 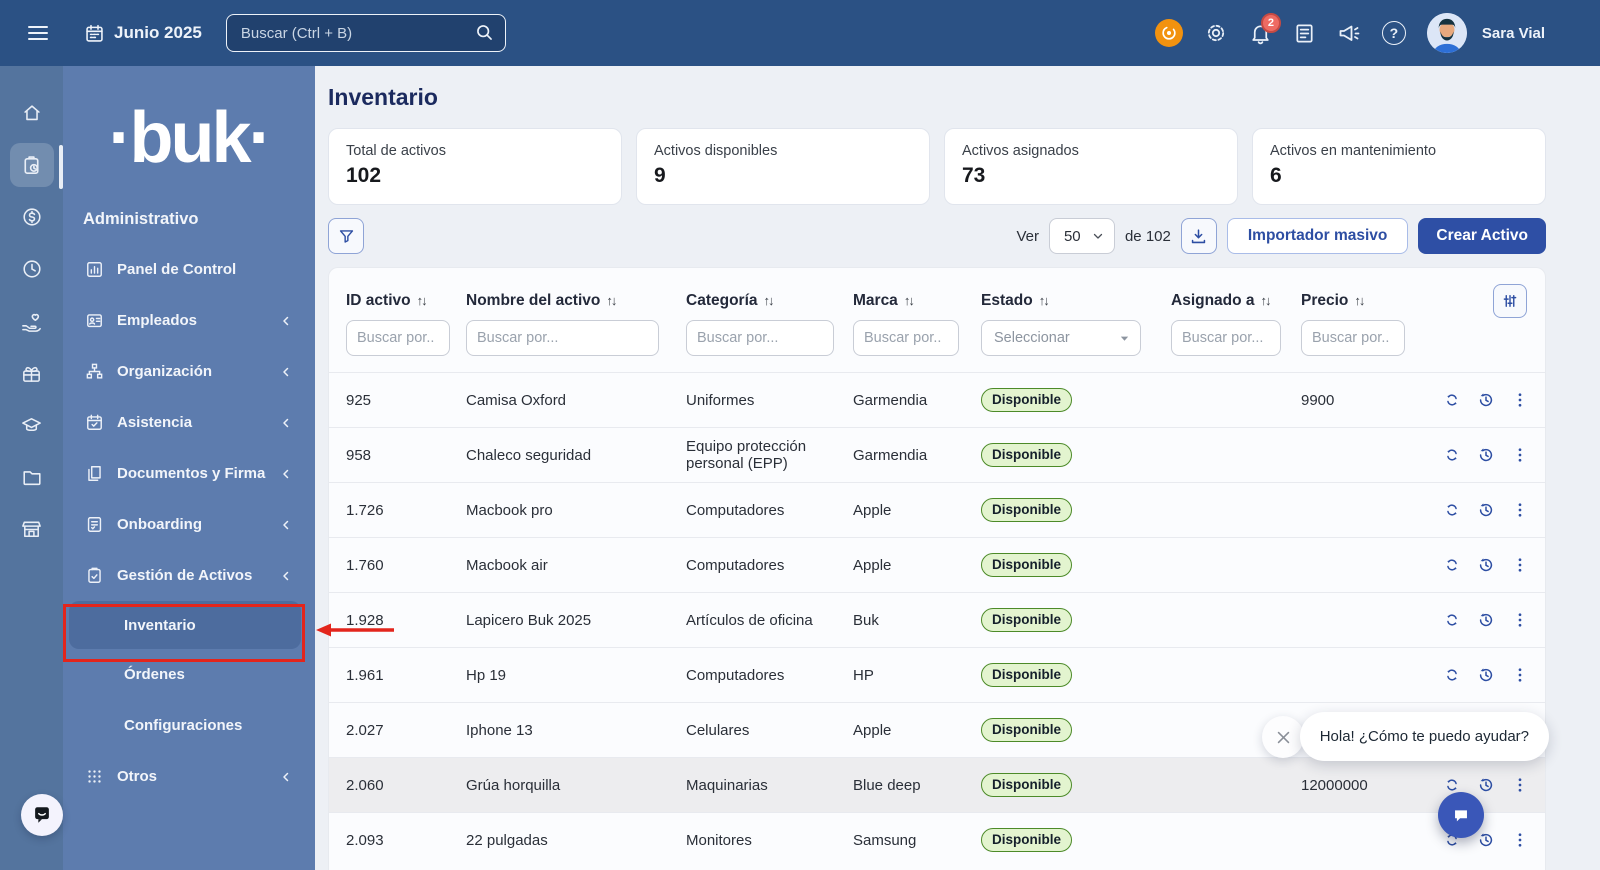 I want to click on page-size-select: 50, so click(x=1081, y=236).